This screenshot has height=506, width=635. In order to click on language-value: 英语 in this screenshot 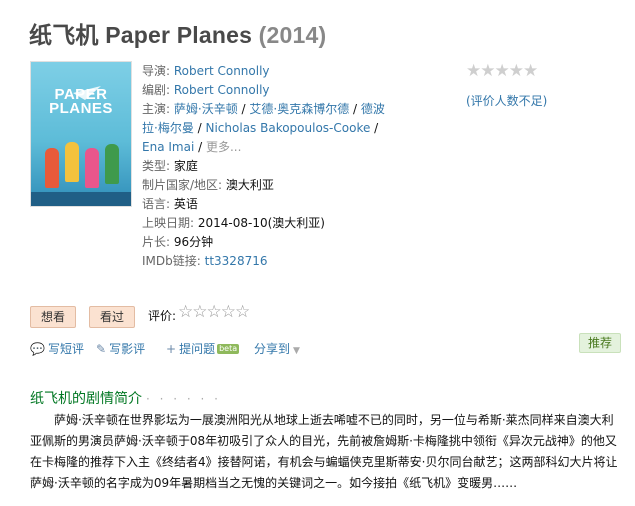, I will do `click(185, 204)`.